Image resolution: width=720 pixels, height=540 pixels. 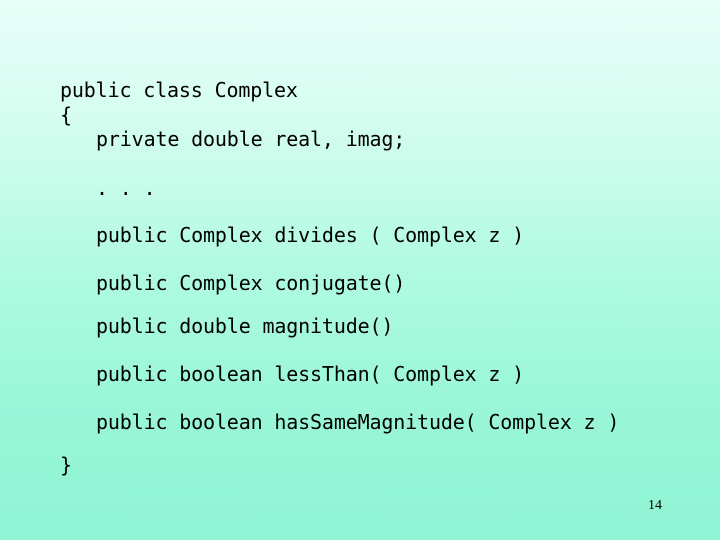 What do you see at coordinates (310, 235) in the screenshot?
I see `code-line: public Complex divides ( Complex z )` at bounding box center [310, 235].